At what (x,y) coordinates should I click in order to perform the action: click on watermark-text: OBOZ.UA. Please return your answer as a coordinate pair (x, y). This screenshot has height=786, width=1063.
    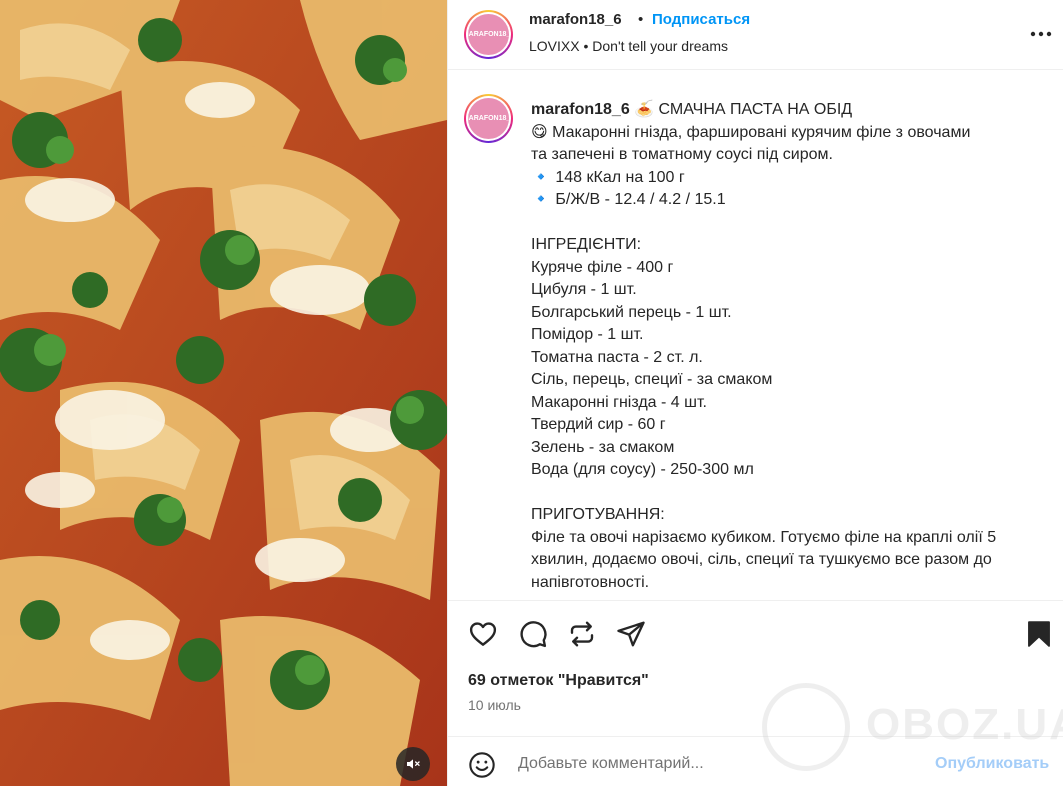
    Looking at the image, I should click on (964, 724).